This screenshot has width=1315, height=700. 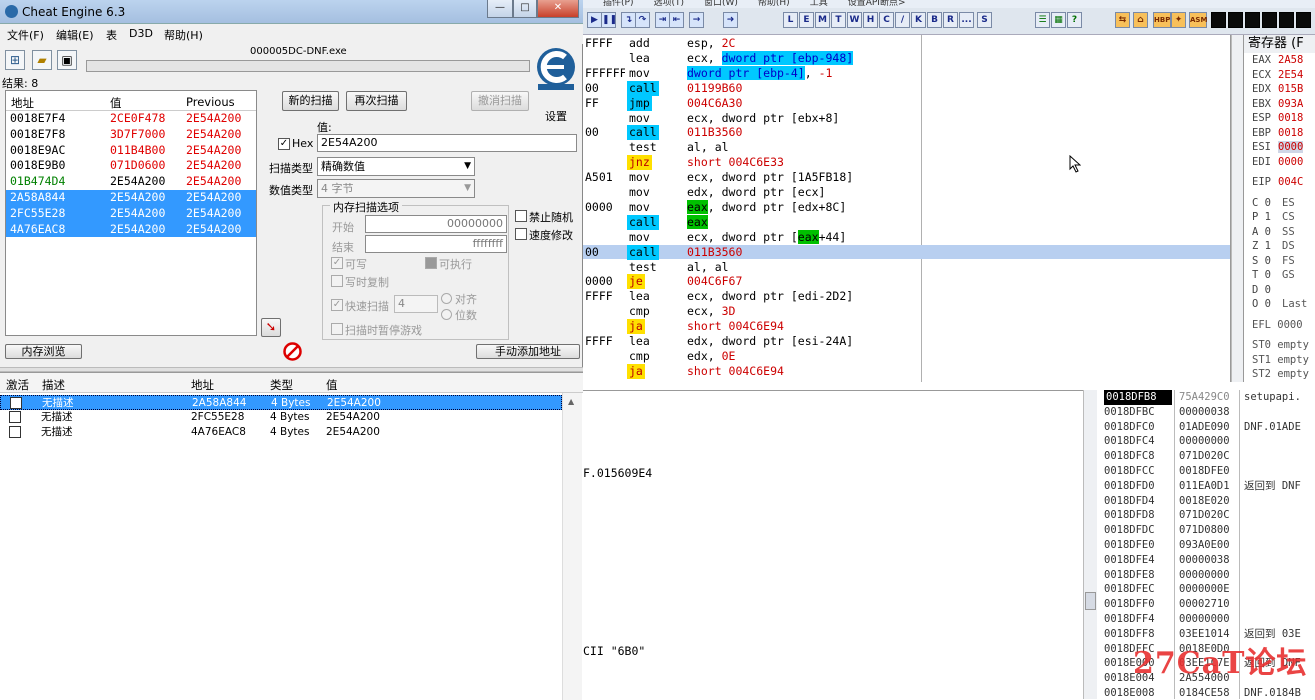 I want to click on copy-on-write-checkbox, so click(x=337, y=281).